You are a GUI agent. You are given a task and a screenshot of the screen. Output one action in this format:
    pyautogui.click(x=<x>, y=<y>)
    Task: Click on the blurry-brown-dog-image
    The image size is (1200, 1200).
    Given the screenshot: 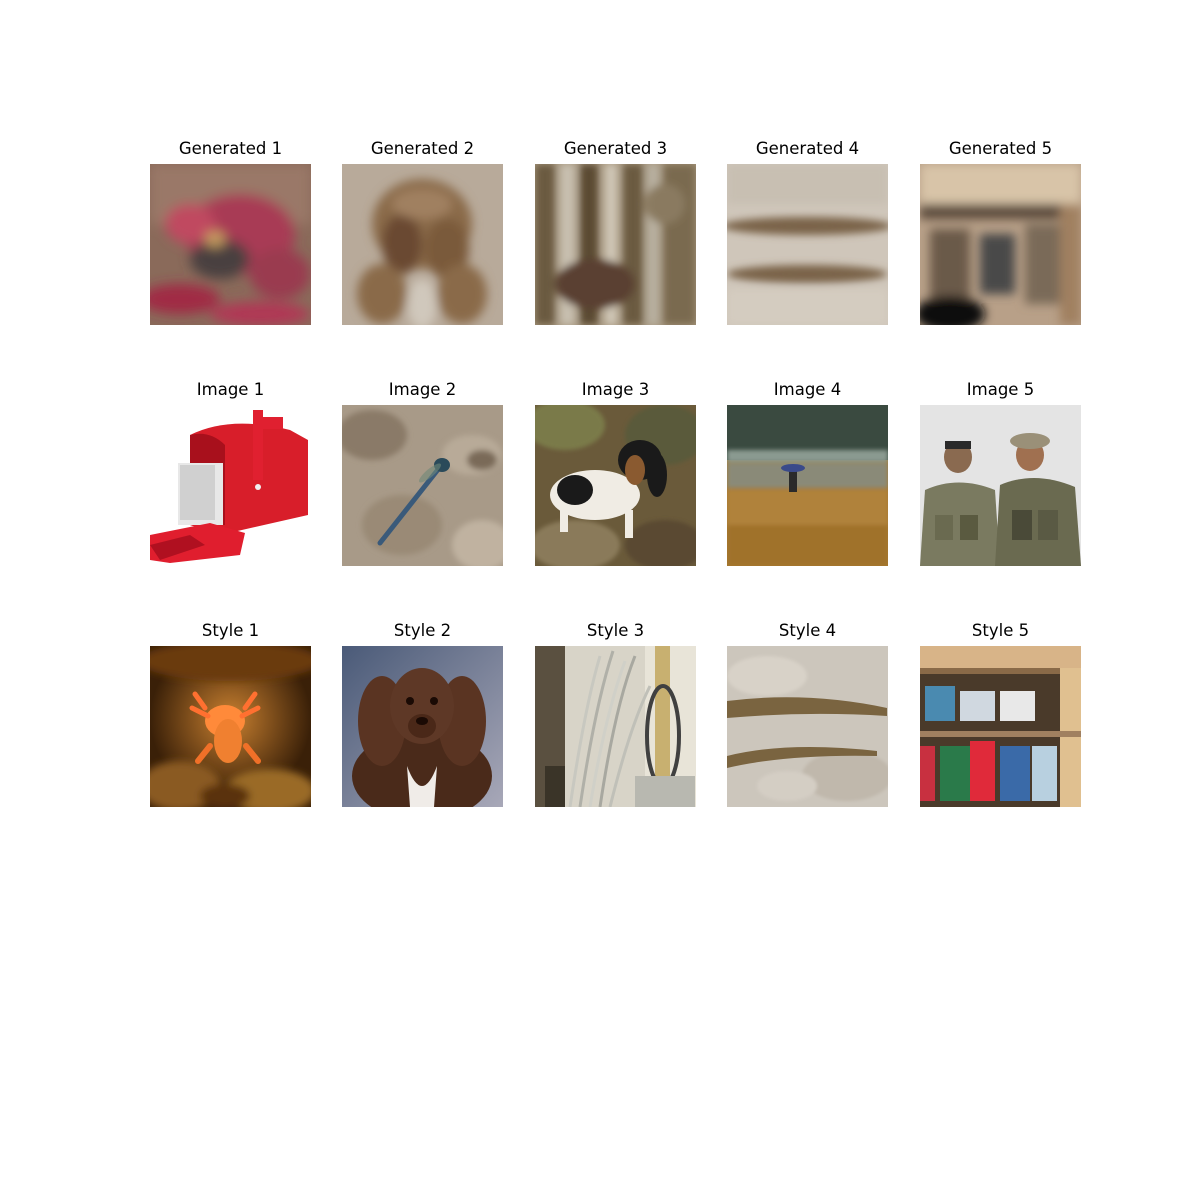 What is the action you would take?
    pyautogui.click(x=422, y=244)
    